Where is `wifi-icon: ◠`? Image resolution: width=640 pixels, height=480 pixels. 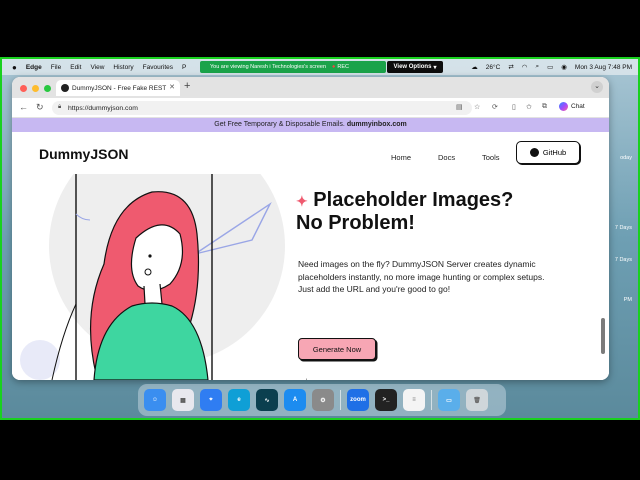
wifi-icon: ◠ is located at coordinates (525, 67).